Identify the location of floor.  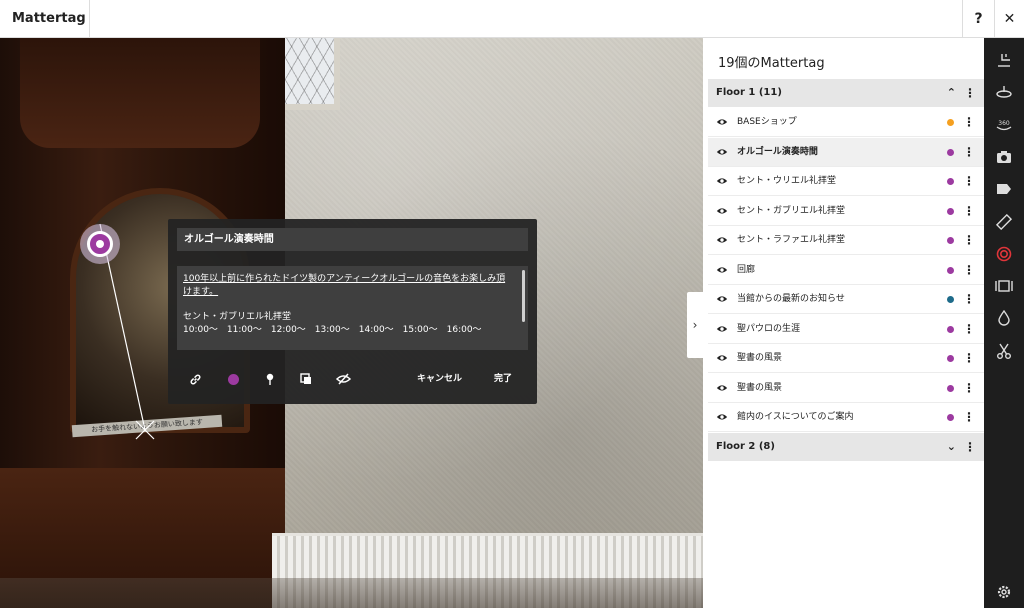
(351, 593).